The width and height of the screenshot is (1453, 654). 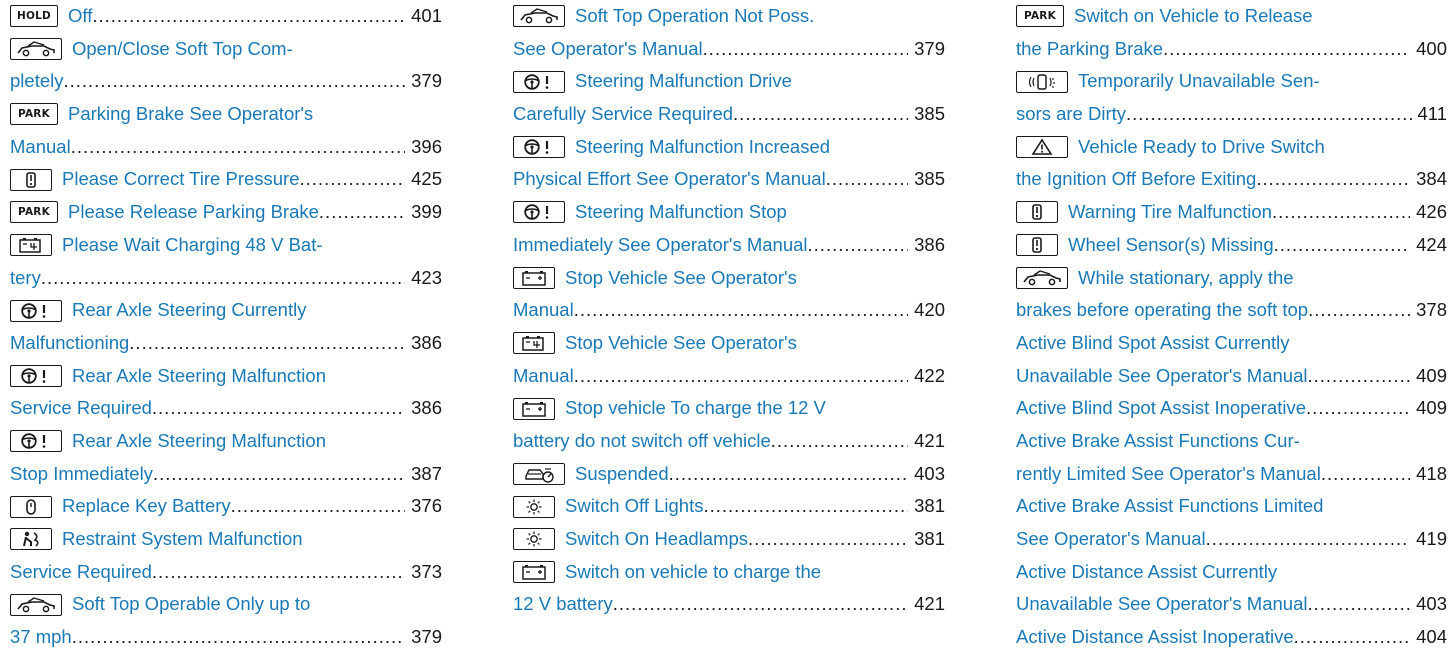 What do you see at coordinates (695, 408) in the screenshot?
I see `index-entry-link: Stop vehicle To charge the 12 V` at bounding box center [695, 408].